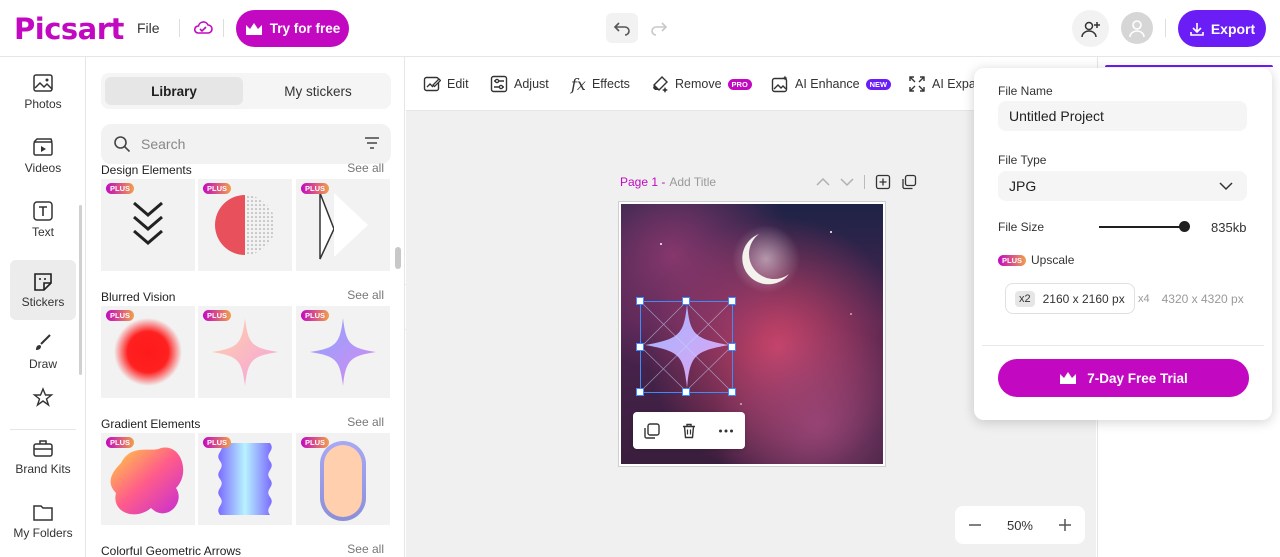  I want to click on try-for-free-button: Try for free, so click(292, 28).